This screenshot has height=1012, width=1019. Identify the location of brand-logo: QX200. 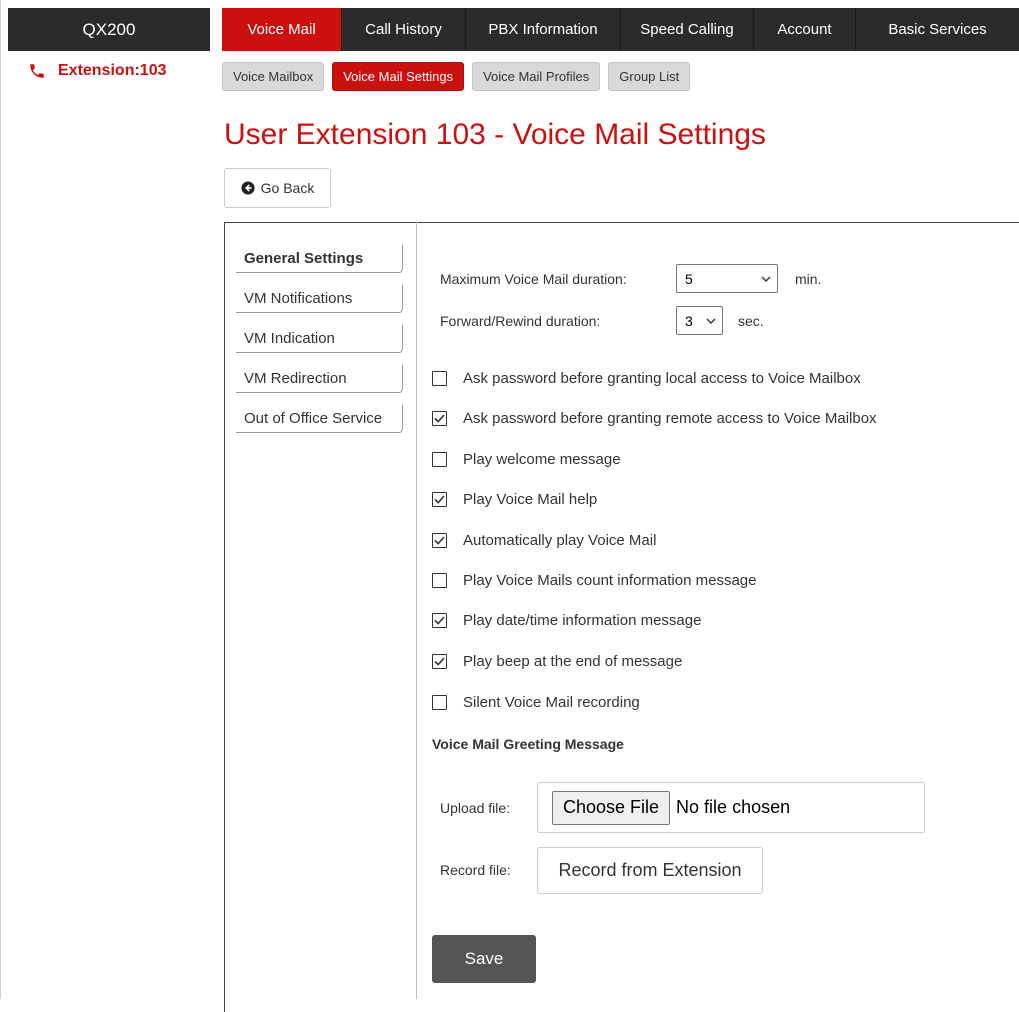
(109, 29).